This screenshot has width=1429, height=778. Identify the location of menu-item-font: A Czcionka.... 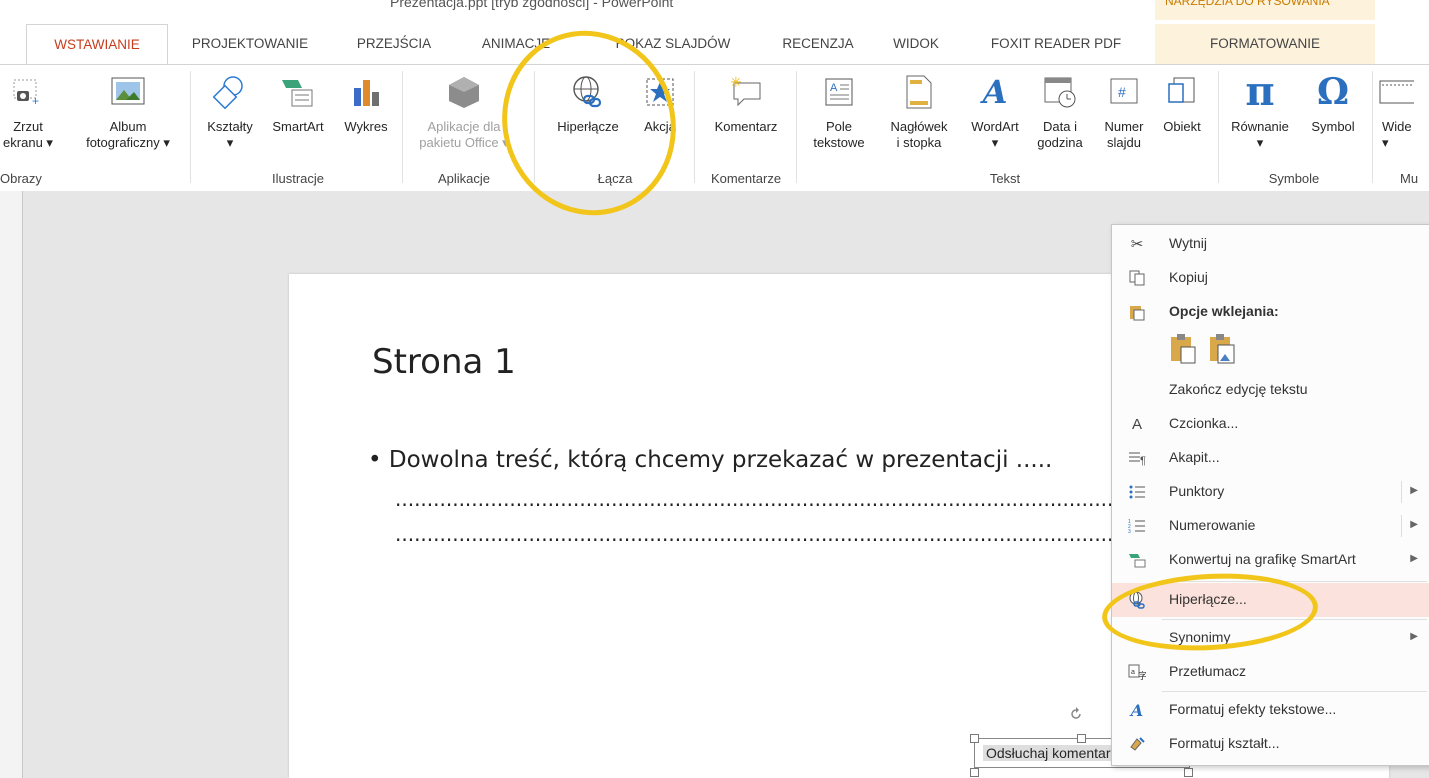
(1270, 424).